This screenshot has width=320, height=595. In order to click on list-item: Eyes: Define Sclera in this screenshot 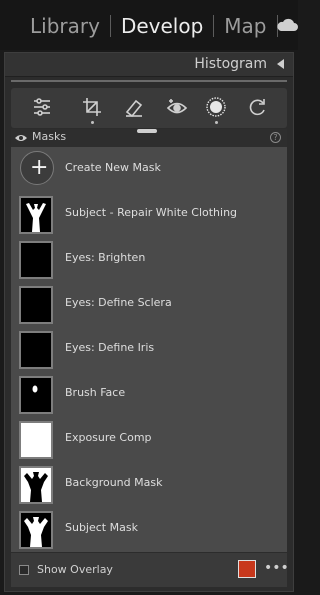, I will do `click(149, 304)`.